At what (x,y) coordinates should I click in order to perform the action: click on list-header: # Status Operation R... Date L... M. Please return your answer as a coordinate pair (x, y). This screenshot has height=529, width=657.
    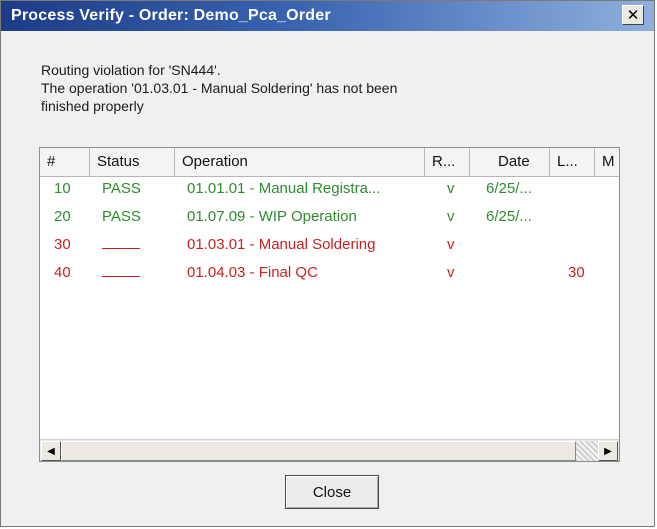
    Looking at the image, I should click on (329, 162).